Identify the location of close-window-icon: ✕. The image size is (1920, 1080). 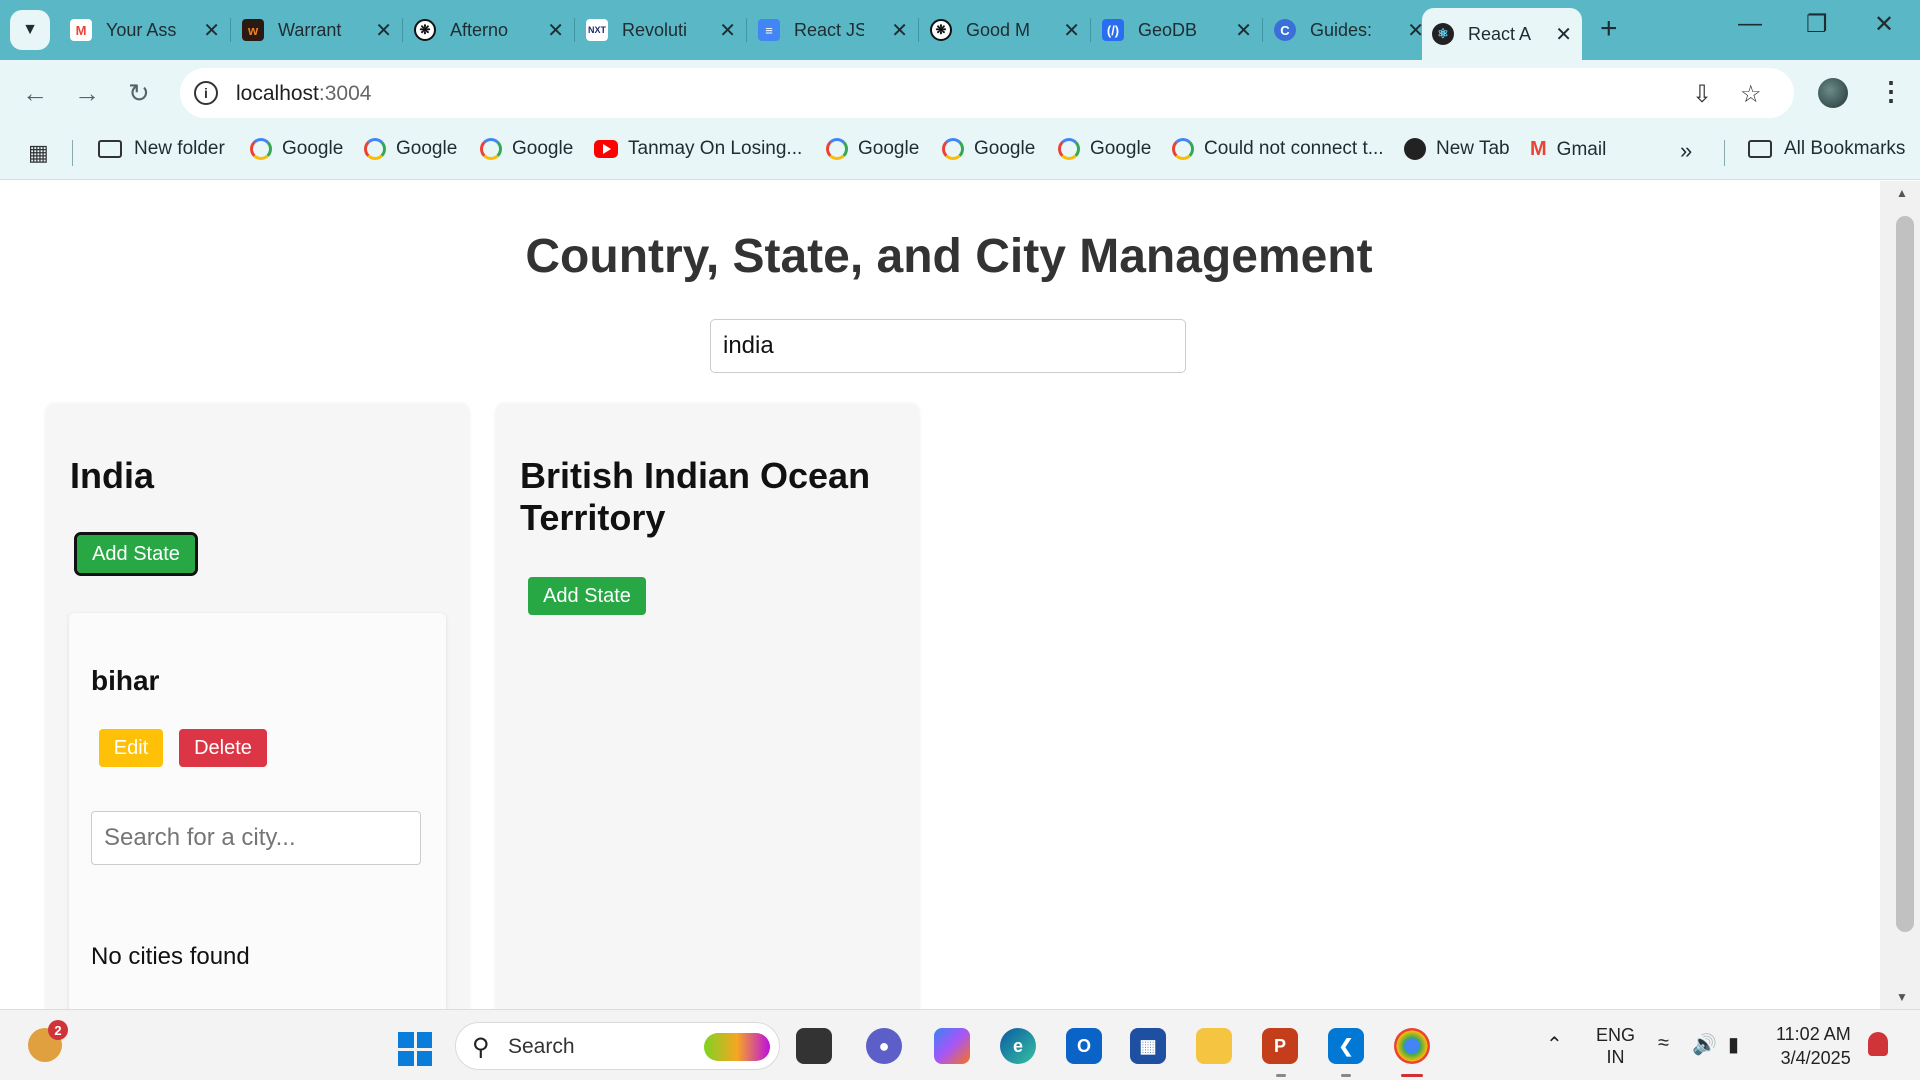
(1884, 24).